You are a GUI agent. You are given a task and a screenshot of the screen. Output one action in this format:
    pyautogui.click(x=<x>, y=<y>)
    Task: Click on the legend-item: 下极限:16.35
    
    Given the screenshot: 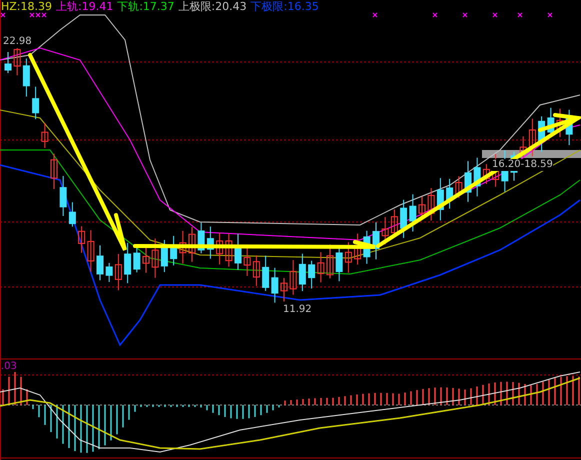 What is the action you would take?
    pyautogui.click(x=284, y=7)
    